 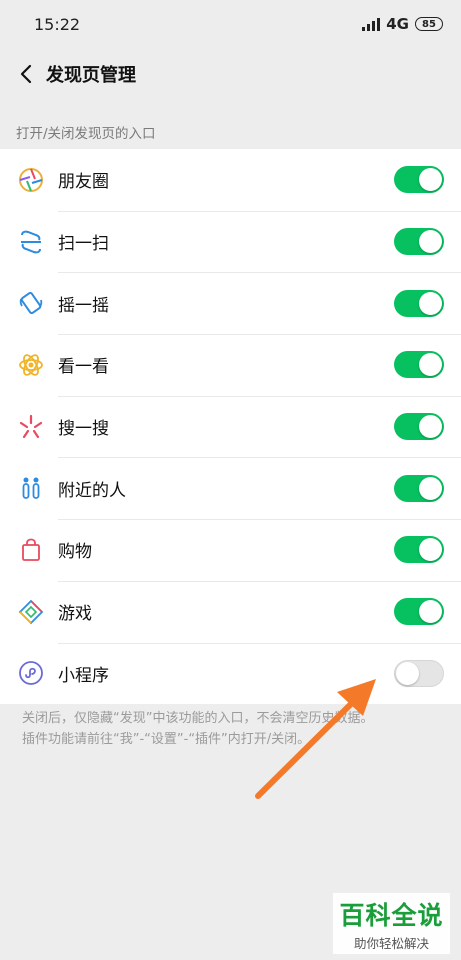 I want to click on watermark-title: 百科全说, so click(x=391, y=915).